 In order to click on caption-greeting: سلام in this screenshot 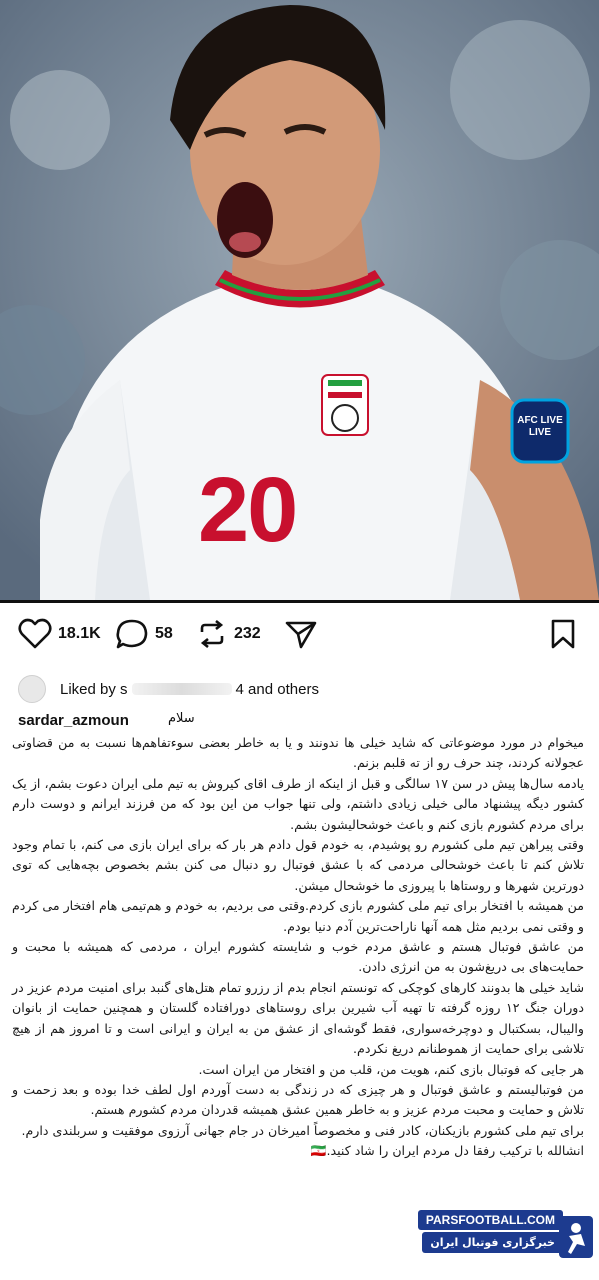, I will do `click(181, 718)`.